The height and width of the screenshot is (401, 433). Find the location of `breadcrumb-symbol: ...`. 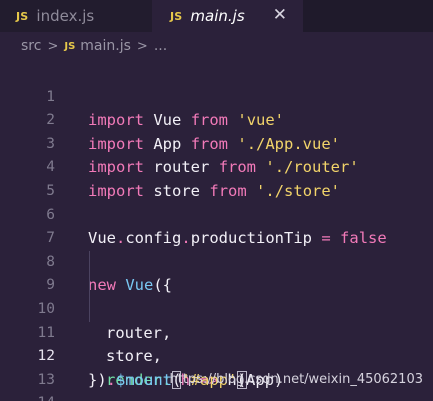

breadcrumb-symbol: ... is located at coordinates (160, 46).